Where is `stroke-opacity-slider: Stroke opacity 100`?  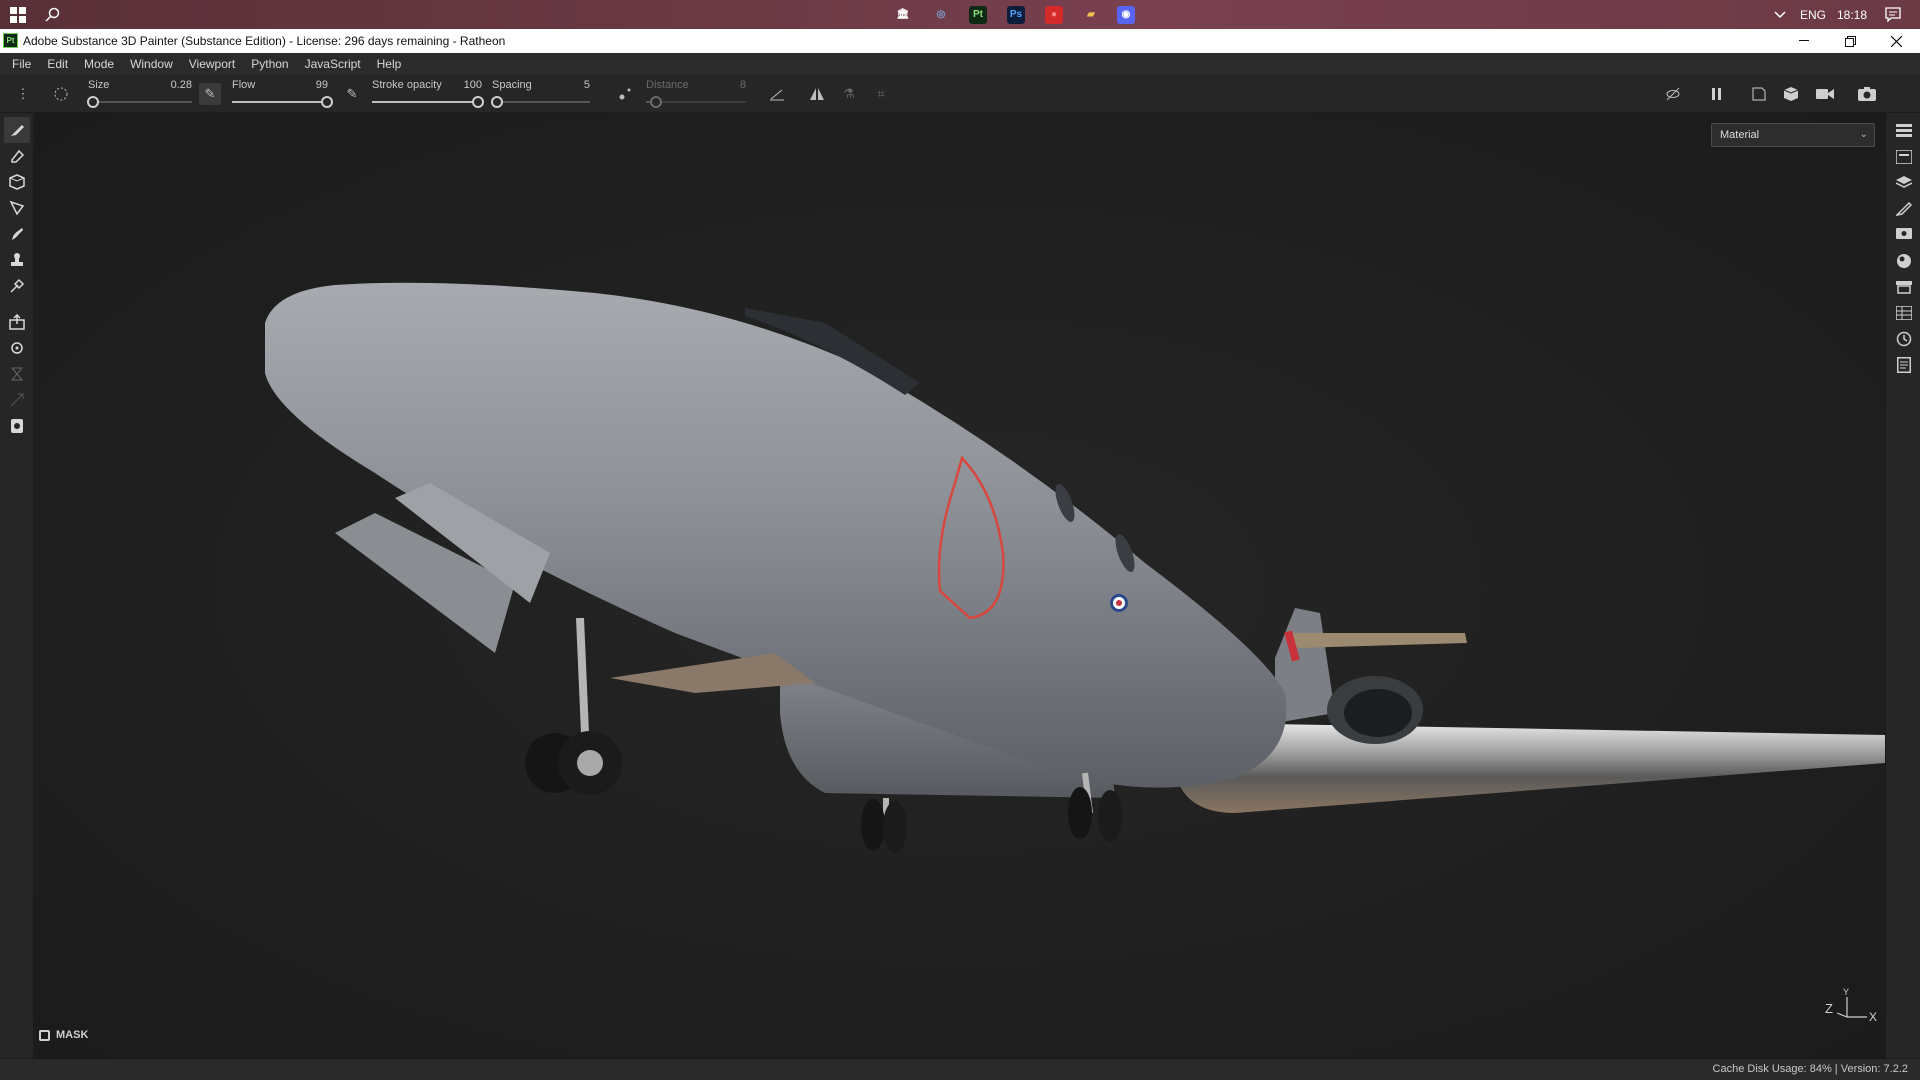
stroke-opacity-slider: Stroke opacity 100 is located at coordinates (428, 94).